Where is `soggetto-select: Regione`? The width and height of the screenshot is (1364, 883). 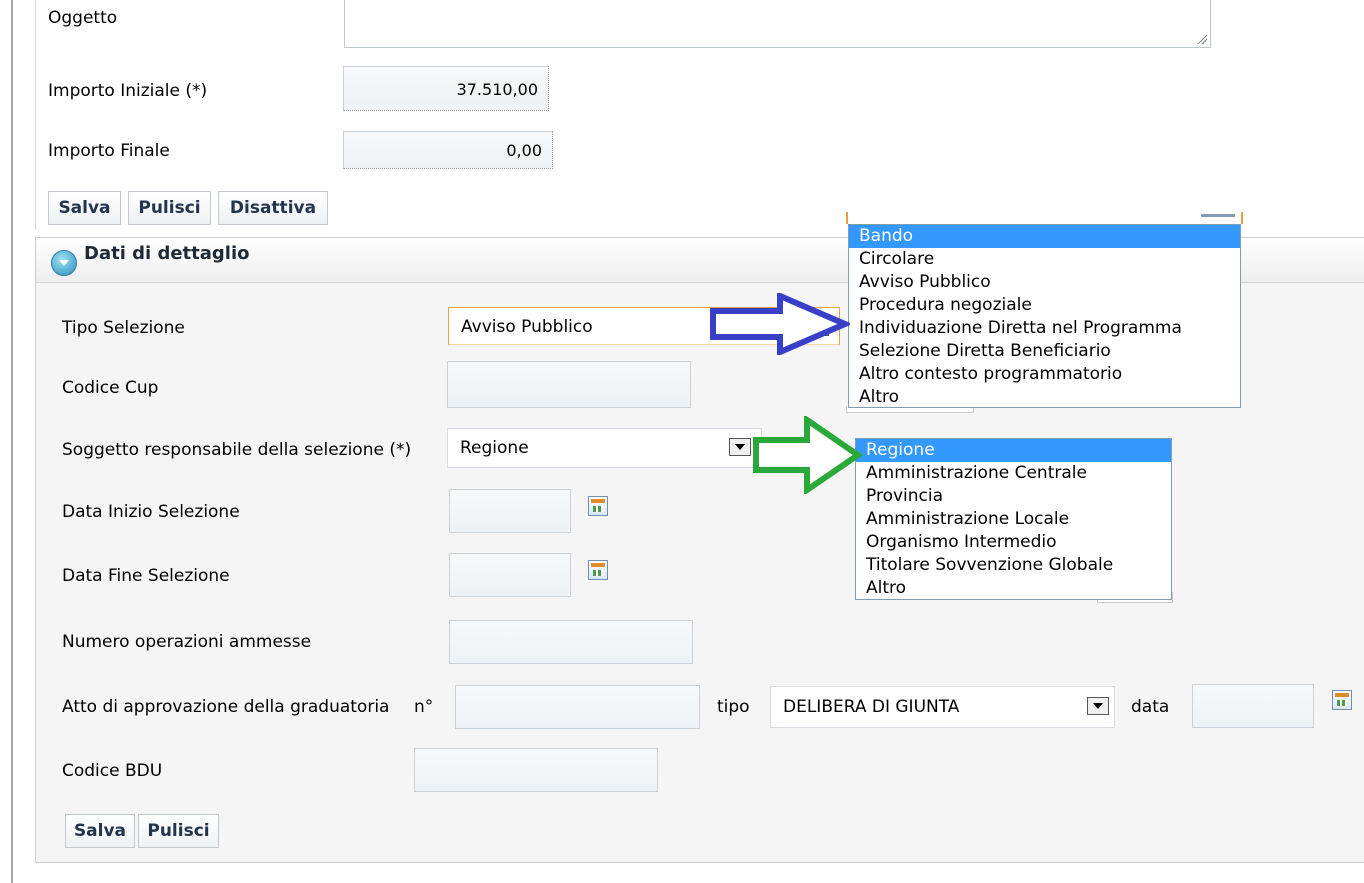 soggetto-select: Regione is located at coordinates (604, 448).